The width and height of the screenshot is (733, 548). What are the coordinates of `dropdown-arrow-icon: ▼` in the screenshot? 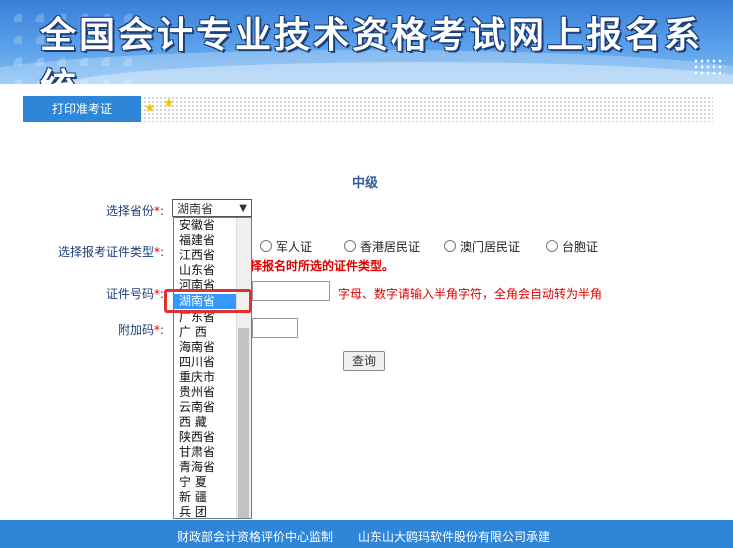 It's located at (243, 209).